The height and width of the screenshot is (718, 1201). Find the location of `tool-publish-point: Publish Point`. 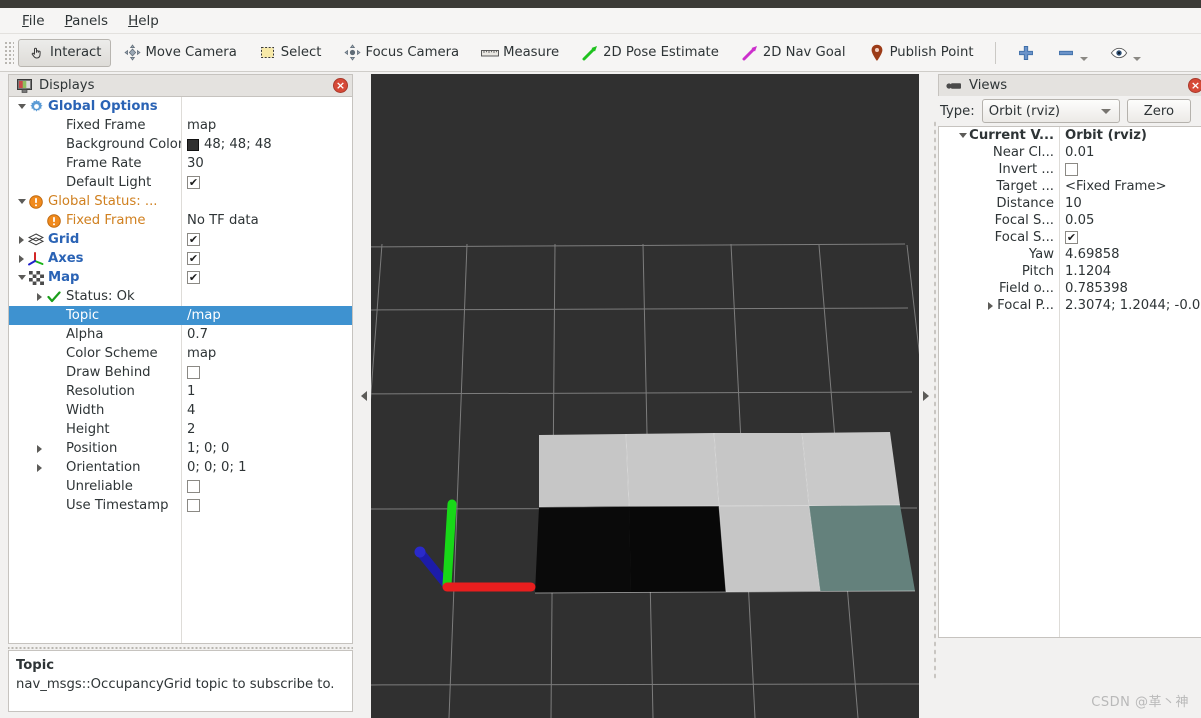

tool-publish-point: Publish Point is located at coordinates (921, 53).